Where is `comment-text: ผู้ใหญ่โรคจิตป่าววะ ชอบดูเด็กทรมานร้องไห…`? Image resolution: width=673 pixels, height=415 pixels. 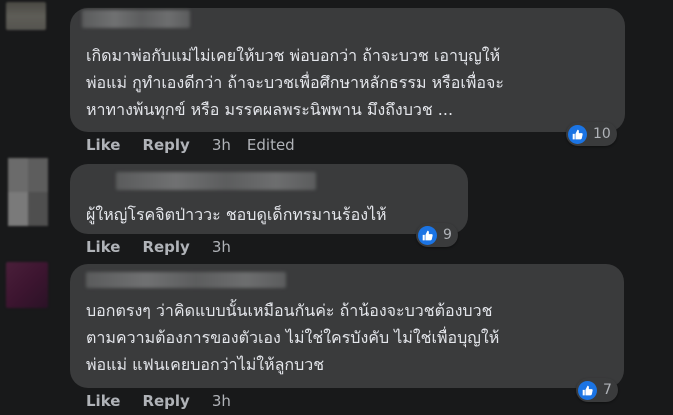
comment-text: ผู้ใหญ่โรคจิตป่าววะ ชอบดูเด็กทรมานร้องไห… is located at coordinates (236, 214).